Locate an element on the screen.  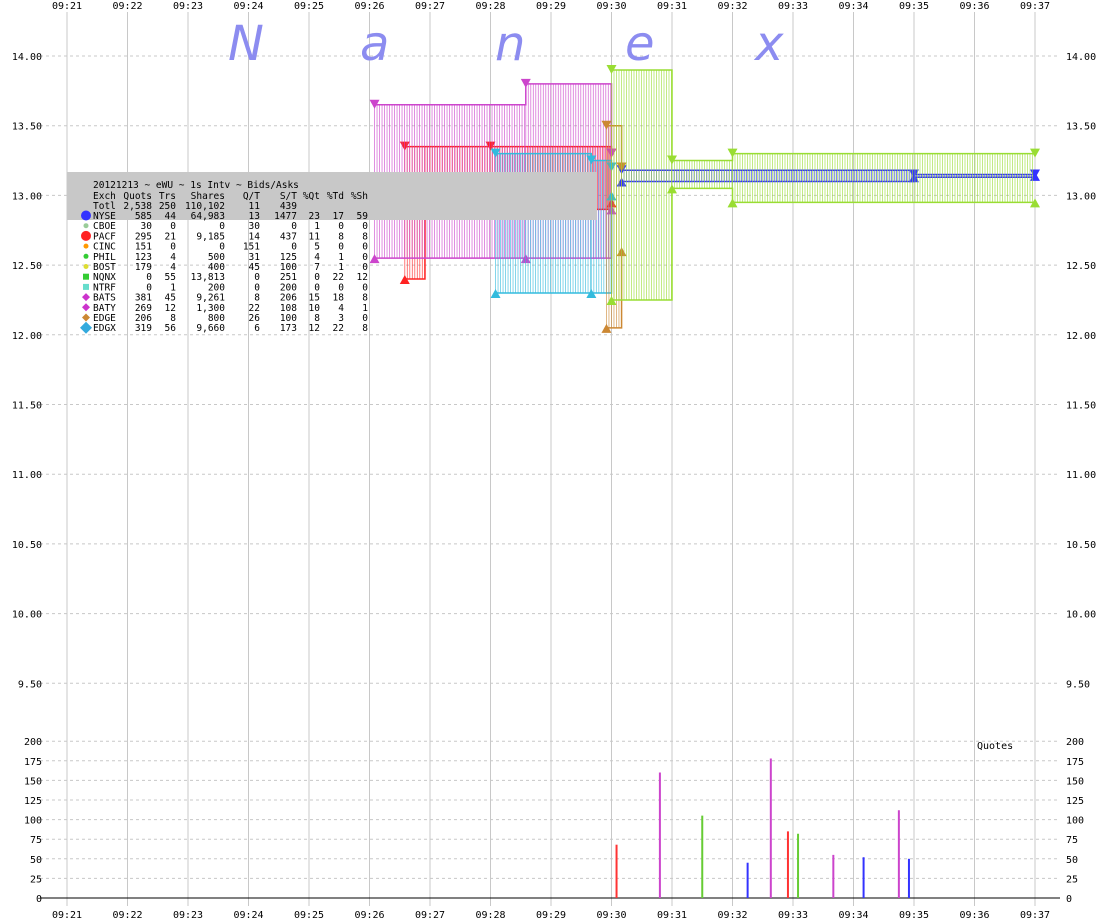
x-tick-label: 09:29 is located at coordinates (551, 915).